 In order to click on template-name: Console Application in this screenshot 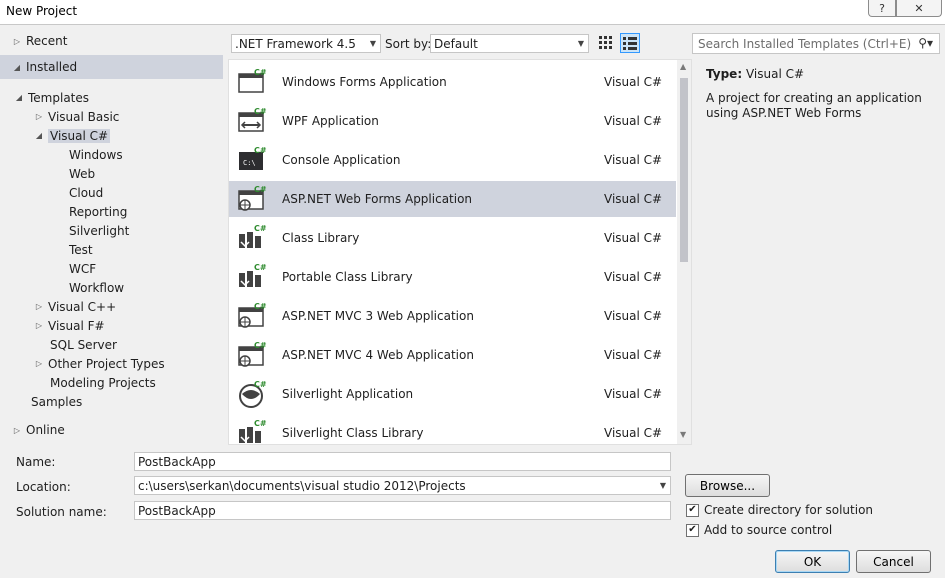, I will do `click(341, 160)`.